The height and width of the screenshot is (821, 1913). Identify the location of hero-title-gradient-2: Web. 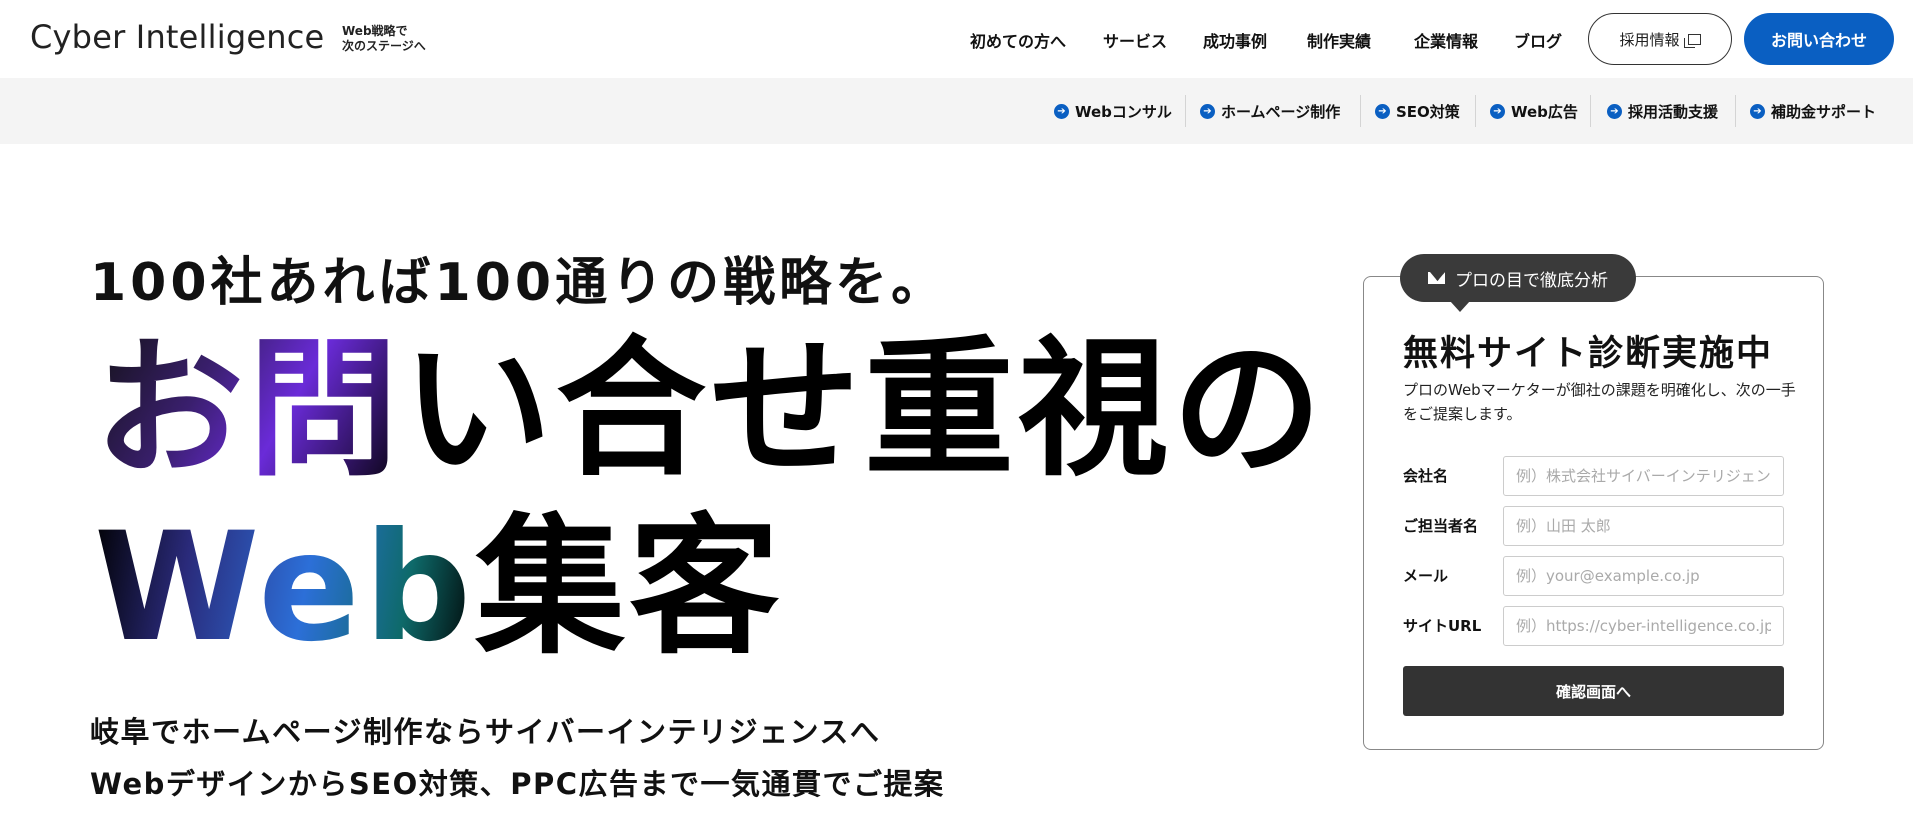
(285, 588).